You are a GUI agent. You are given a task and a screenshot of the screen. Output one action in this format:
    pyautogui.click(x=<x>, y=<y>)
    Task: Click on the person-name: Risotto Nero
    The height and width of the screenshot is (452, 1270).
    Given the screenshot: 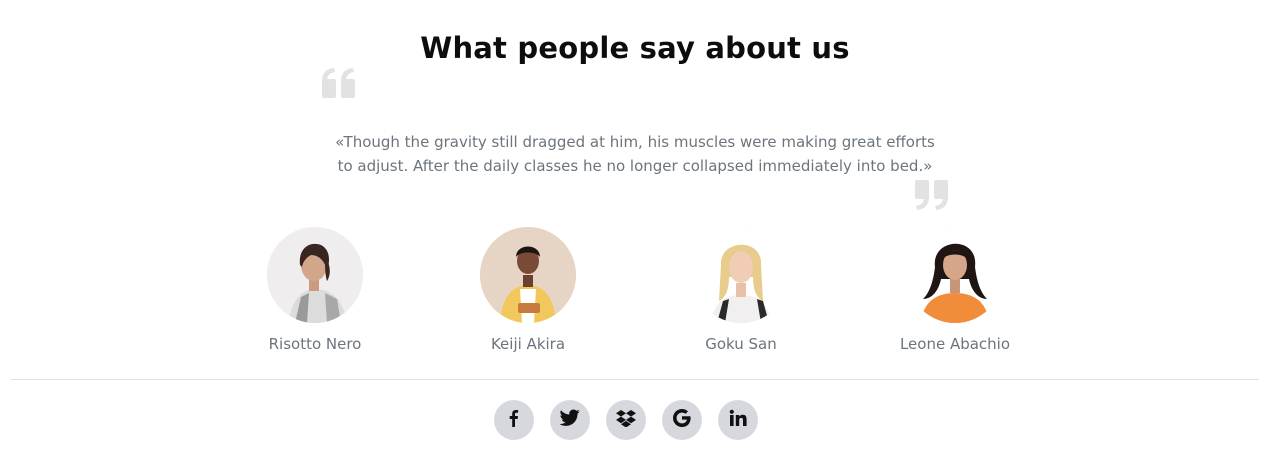 What is the action you would take?
    pyautogui.click(x=315, y=344)
    